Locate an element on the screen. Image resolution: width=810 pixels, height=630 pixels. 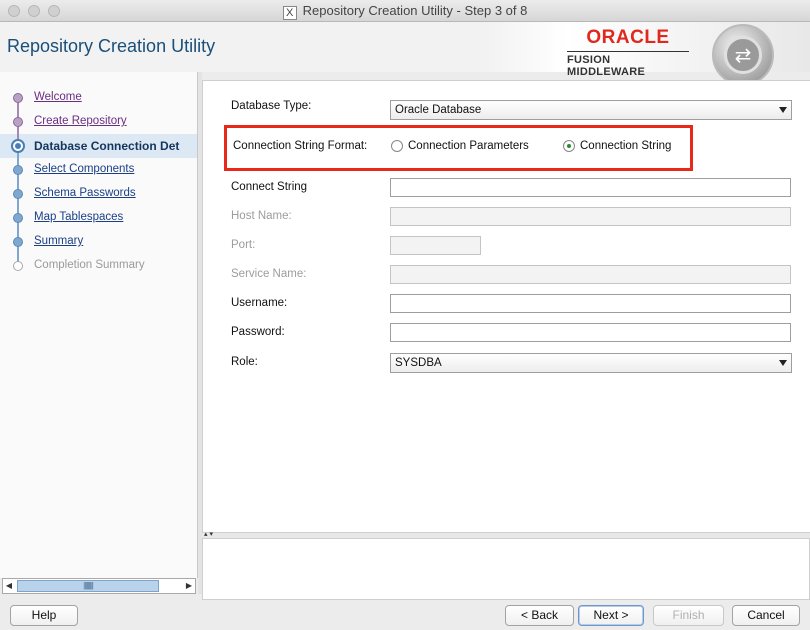
radio-connection-parameters: Connection Parameters is located at coordinates (460, 146).